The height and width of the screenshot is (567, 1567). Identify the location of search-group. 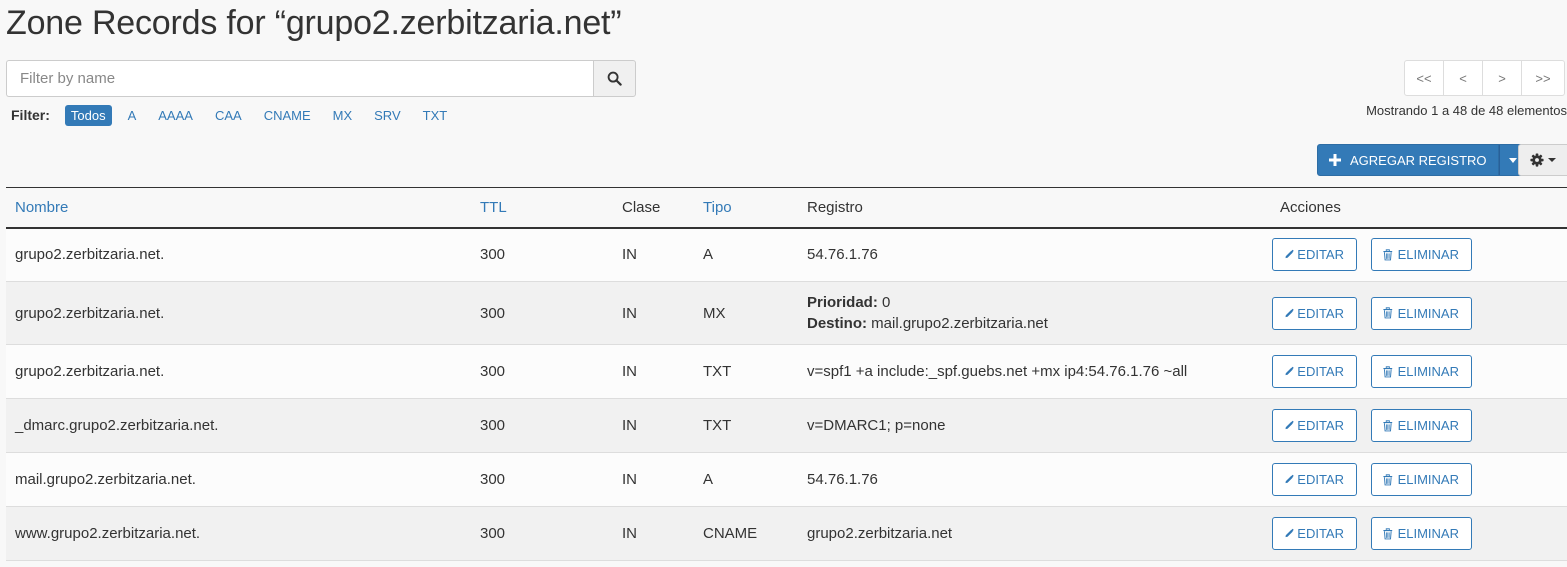
(321, 78).